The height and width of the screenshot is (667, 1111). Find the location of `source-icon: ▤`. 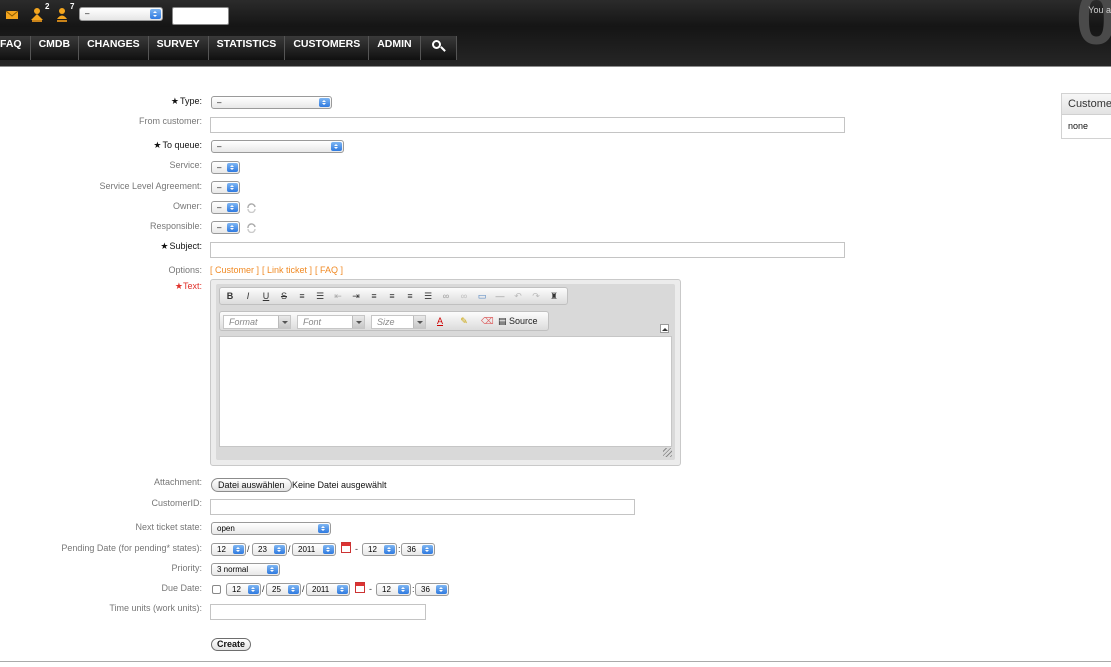

source-icon: ▤ is located at coordinates (504, 321).